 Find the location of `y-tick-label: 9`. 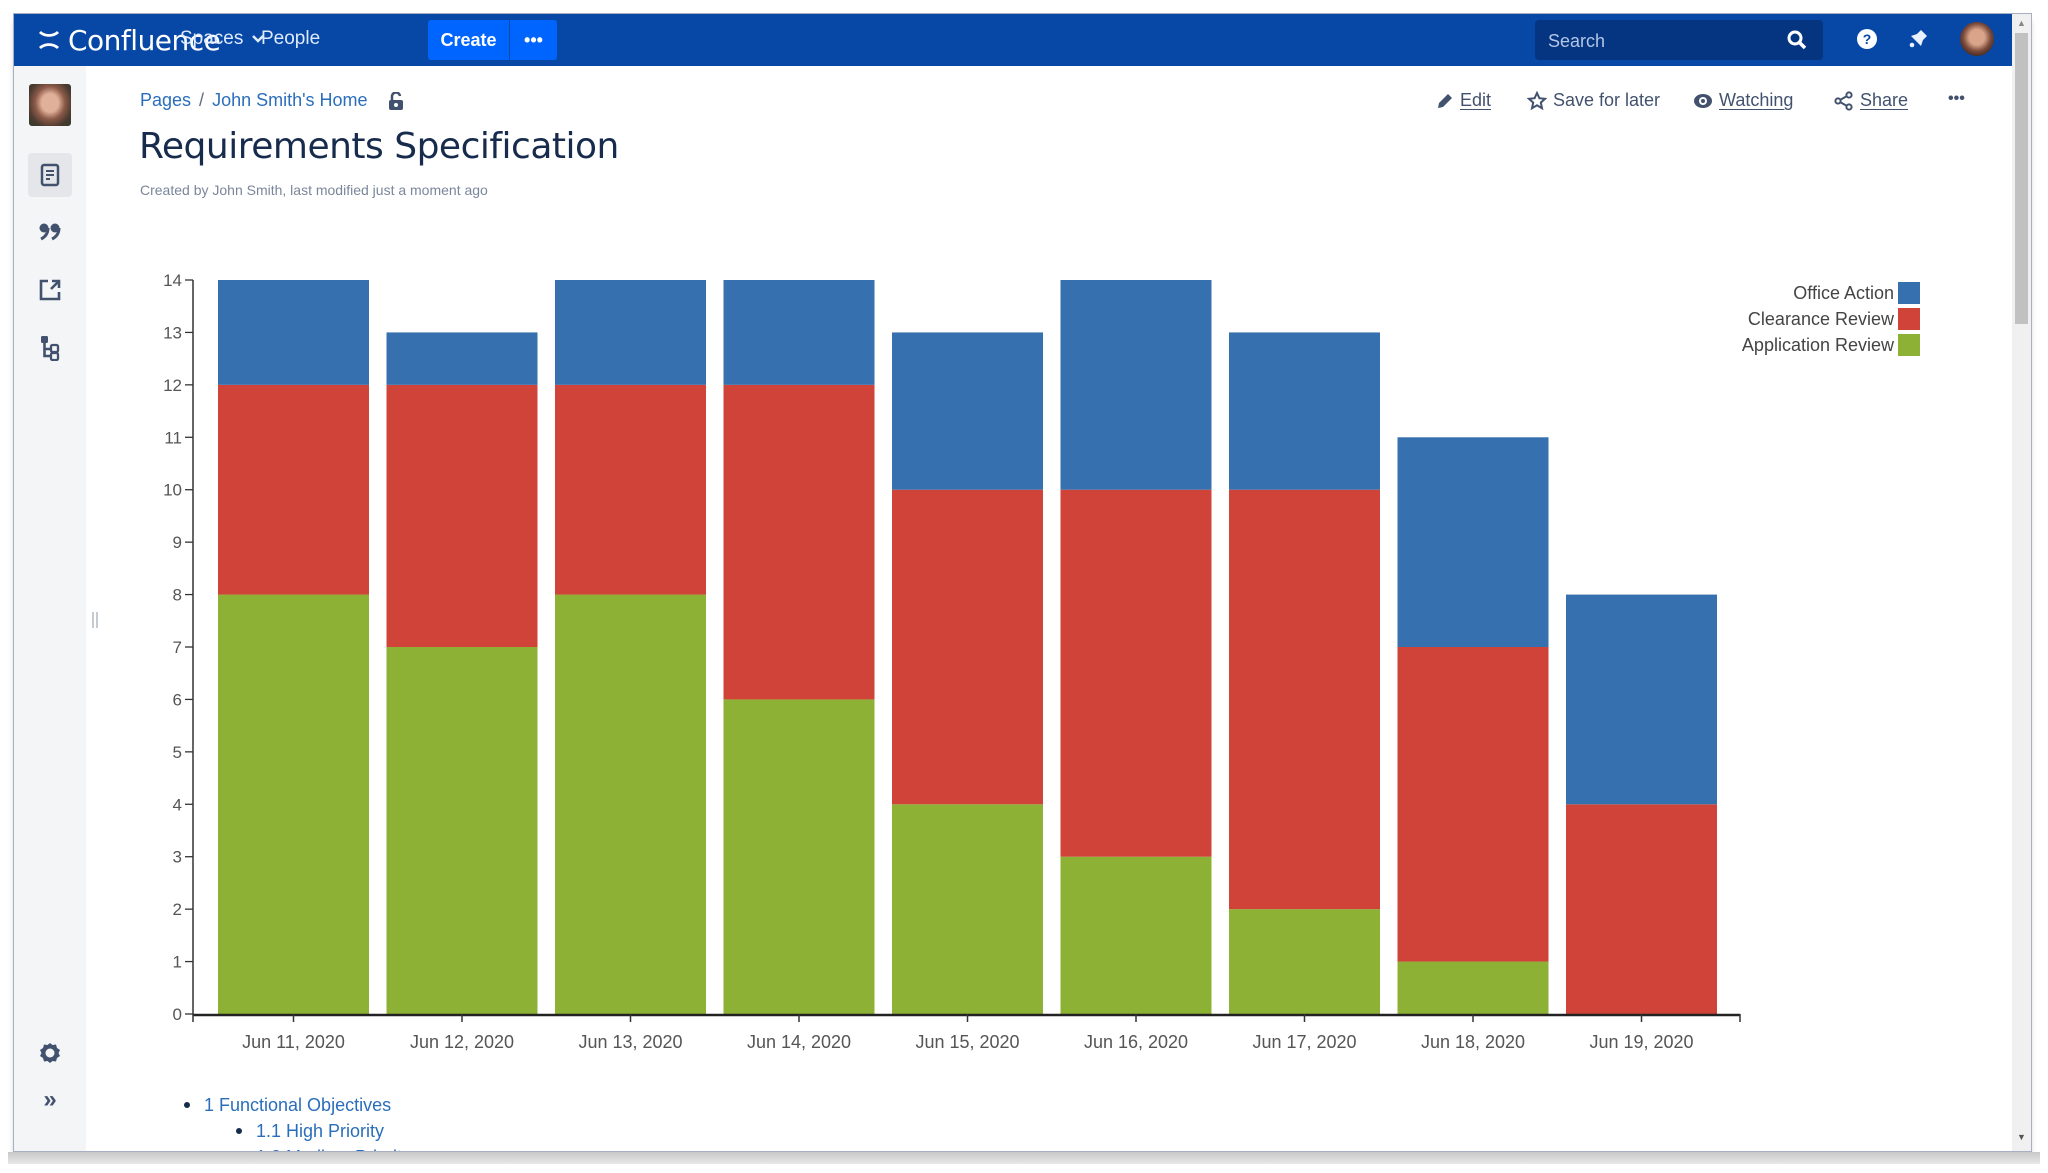

y-tick-label: 9 is located at coordinates (177, 542).